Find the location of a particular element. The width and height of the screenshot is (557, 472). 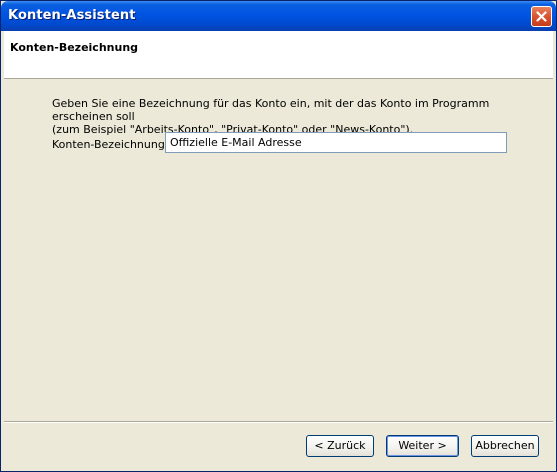

close-icon is located at coordinates (541, 16).